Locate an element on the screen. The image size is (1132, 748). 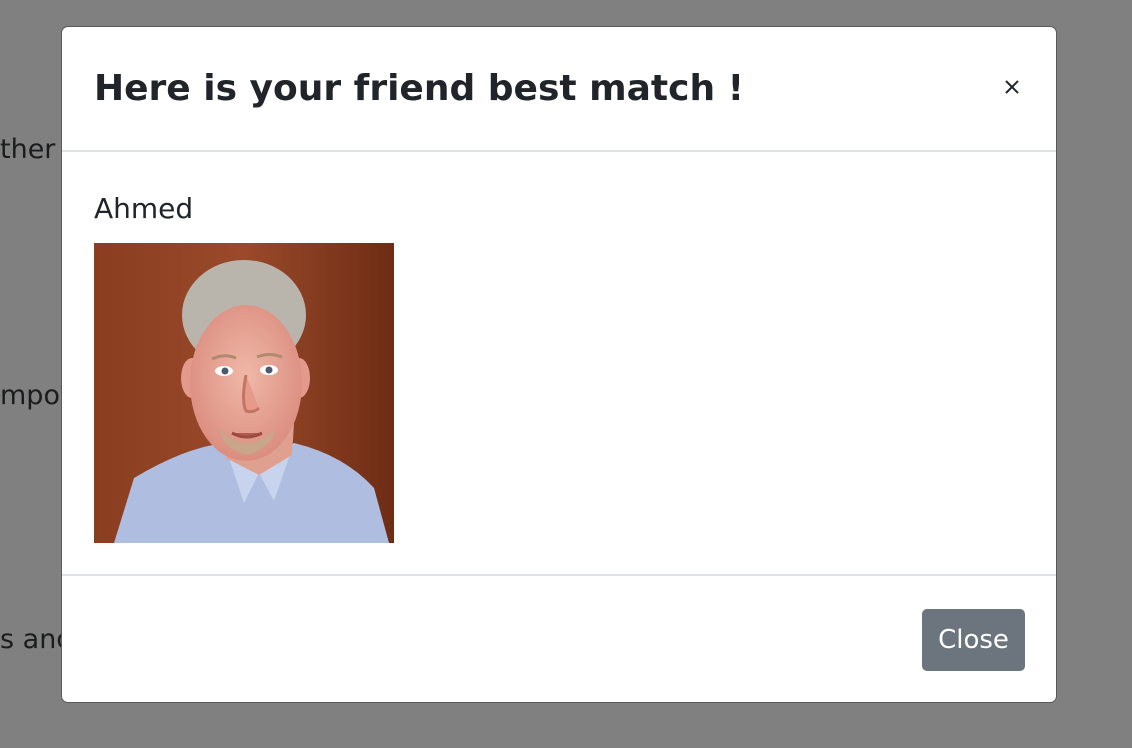
person-photo-icon is located at coordinates (244, 393).